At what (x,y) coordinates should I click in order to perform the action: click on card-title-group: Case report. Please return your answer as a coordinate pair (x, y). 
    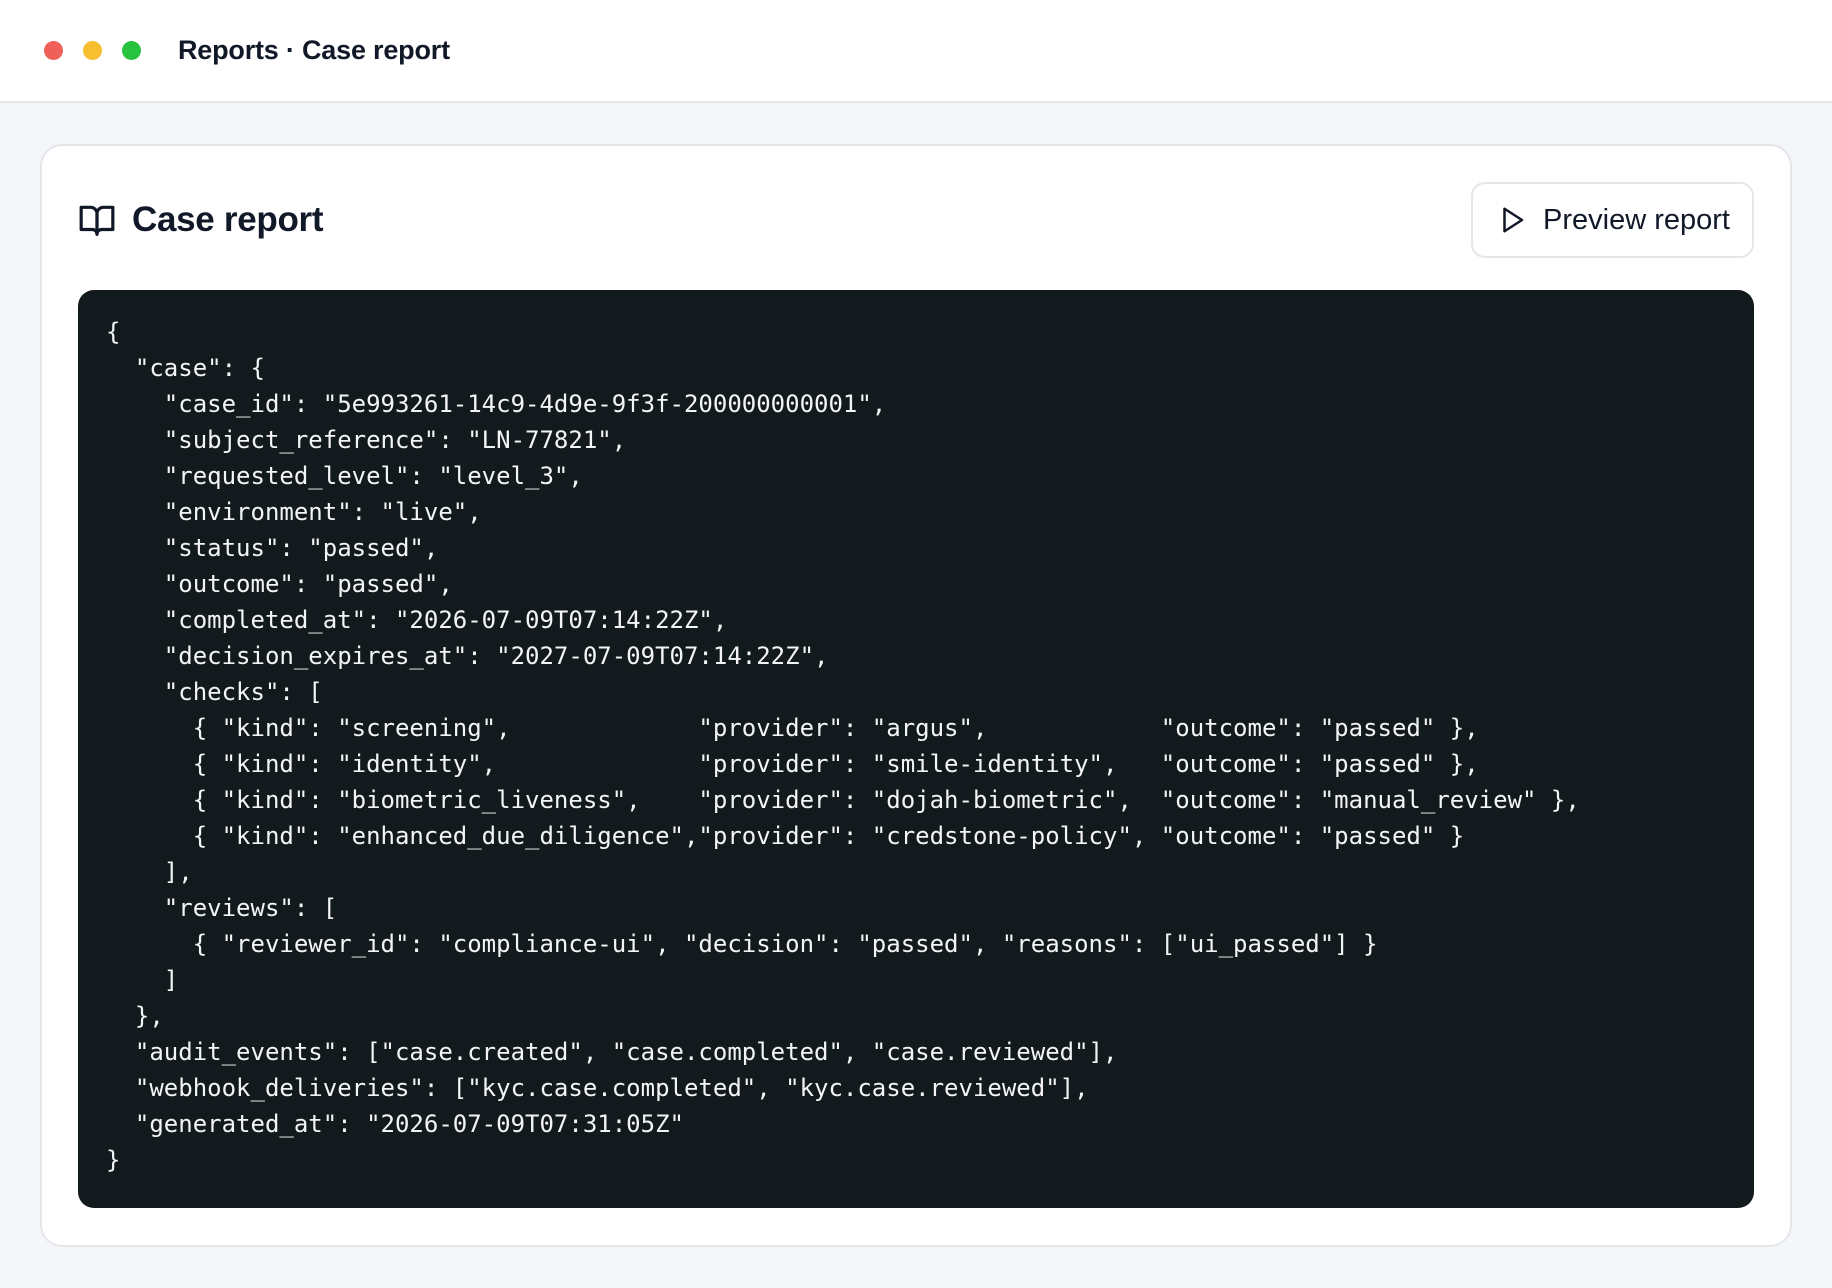
    Looking at the image, I should click on (201, 220).